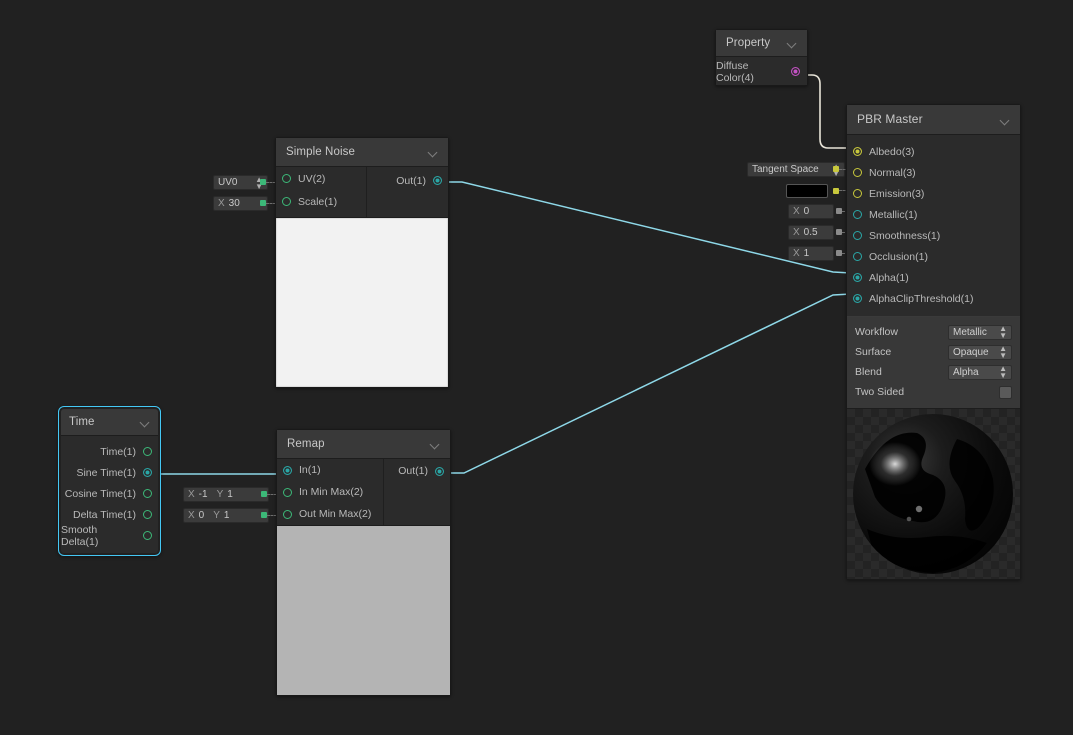  What do you see at coordinates (796, 253) in the screenshot?
I see `occlusion-axis-label: X` at bounding box center [796, 253].